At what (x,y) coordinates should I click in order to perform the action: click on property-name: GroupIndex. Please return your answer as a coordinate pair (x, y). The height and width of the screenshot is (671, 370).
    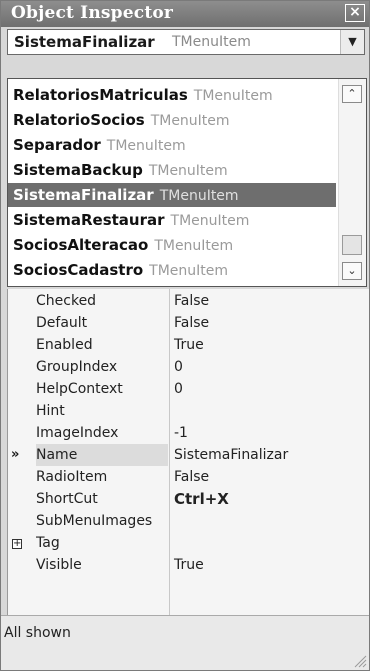
    Looking at the image, I should click on (77, 367).